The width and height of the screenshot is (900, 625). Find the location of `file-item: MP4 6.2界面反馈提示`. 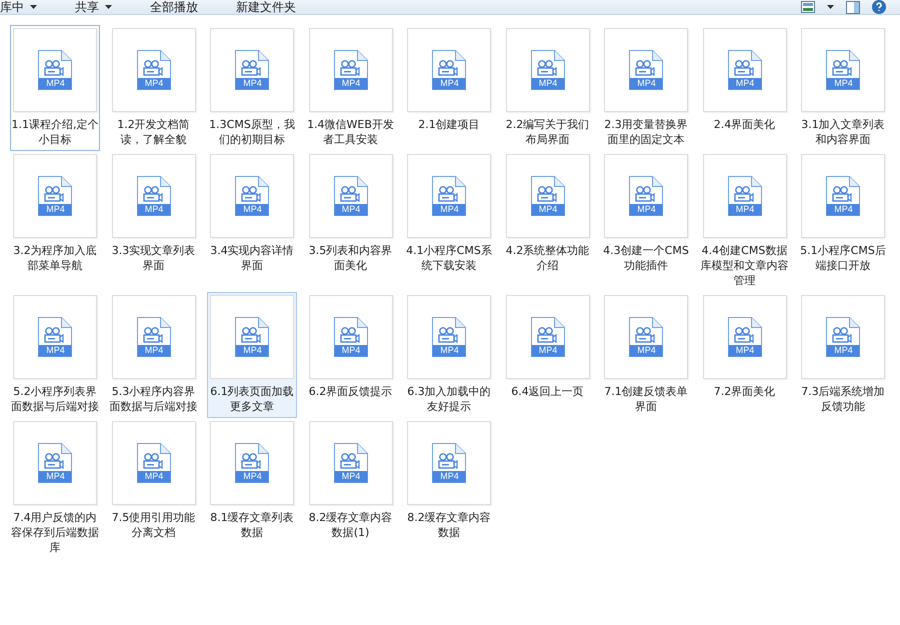

file-item: MP4 6.2界面反馈提示 is located at coordinates (351, 355).